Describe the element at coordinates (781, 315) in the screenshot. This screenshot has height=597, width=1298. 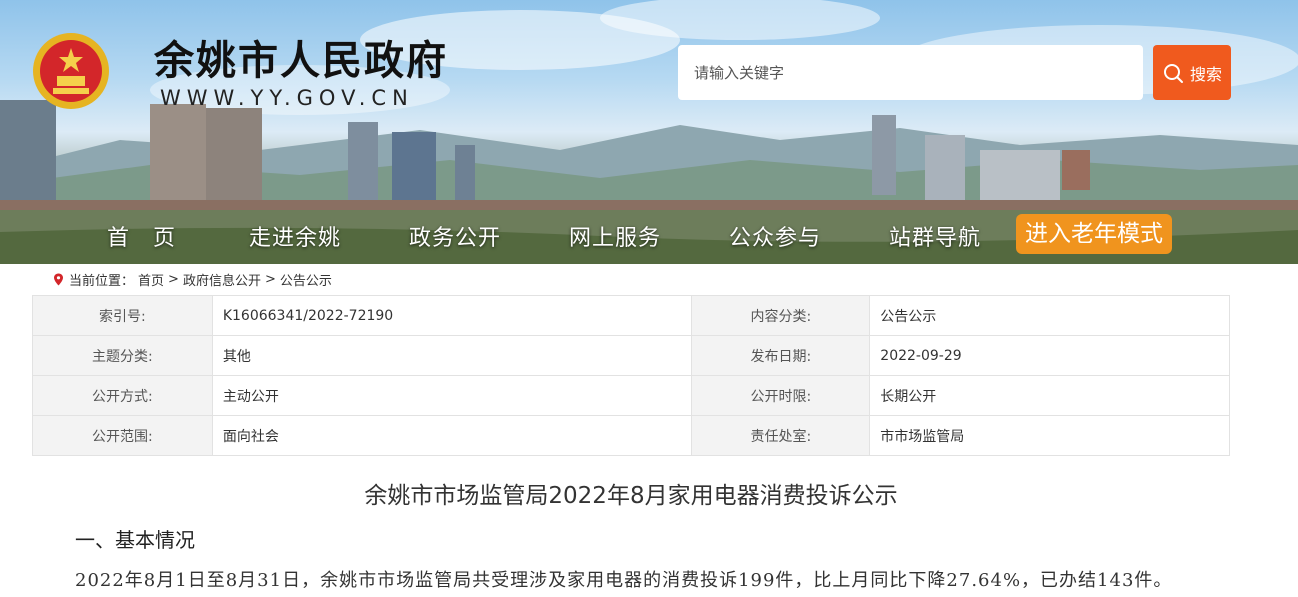
I see `meta-label-category: 内容分类:` at that location.